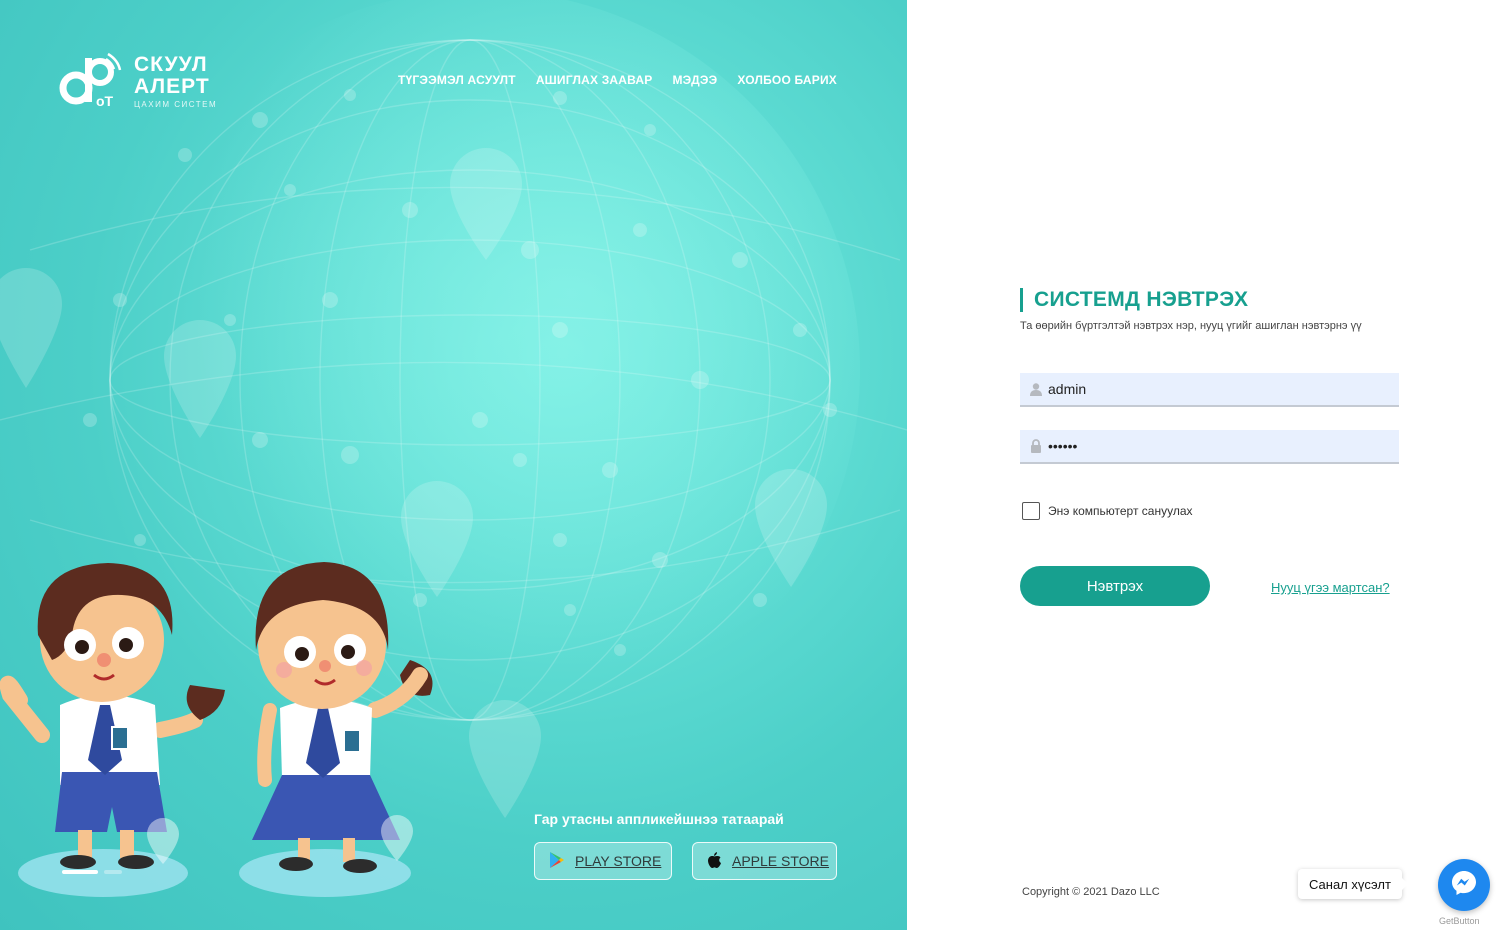 The height and width of the screenshot is (930, 1512). Describe the element at coordinates (1218, 389) in the screenshot. I see `username-input` at that location.